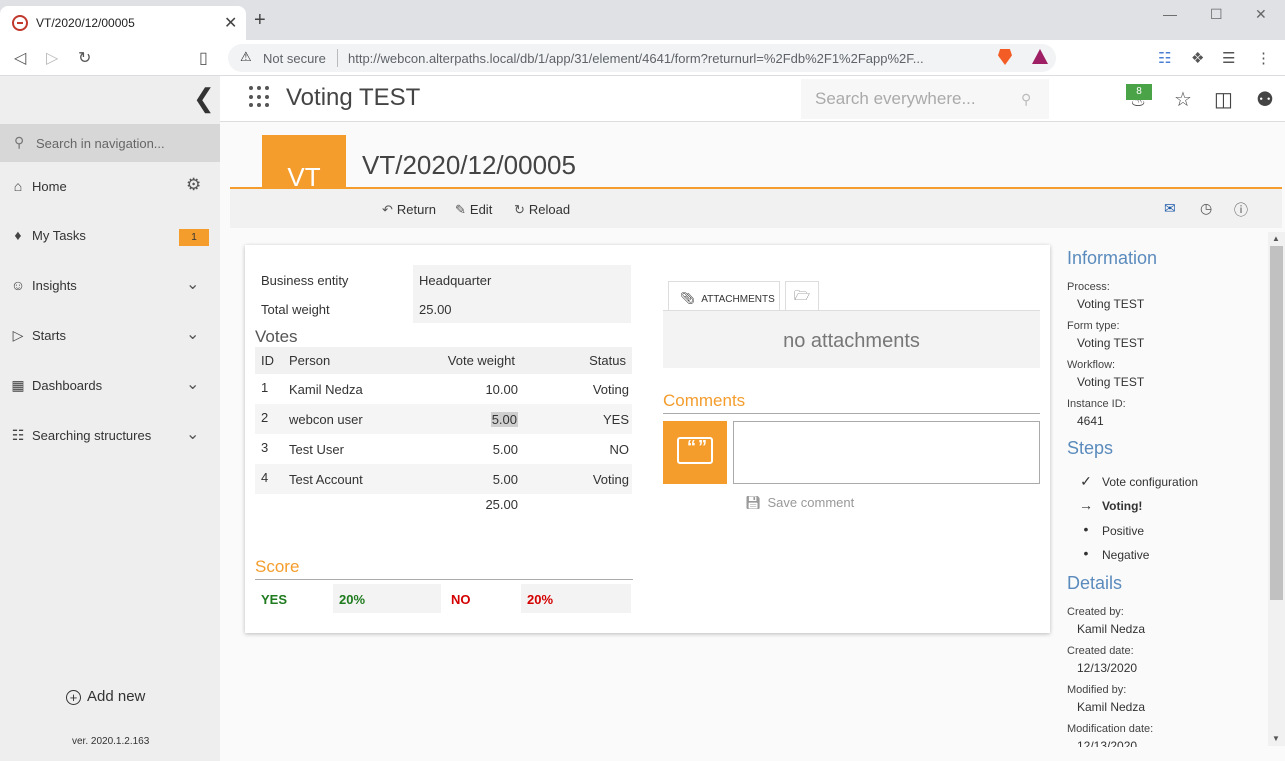 The image size is (1285, 761). I want to click on maximize-icon: ☐, so click(1216, 14).